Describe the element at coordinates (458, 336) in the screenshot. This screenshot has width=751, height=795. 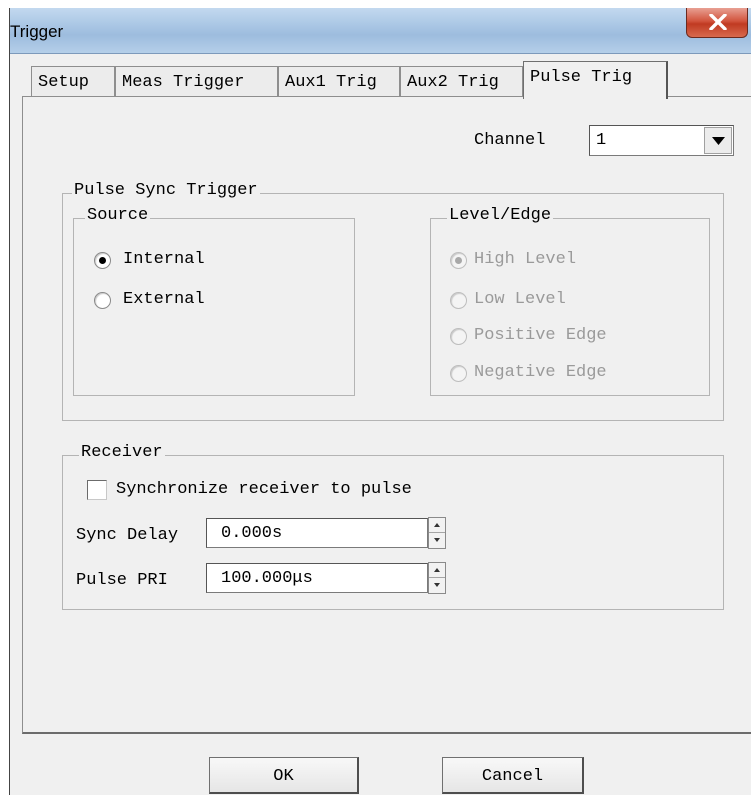
I see `positive-edge-radio` at that location.